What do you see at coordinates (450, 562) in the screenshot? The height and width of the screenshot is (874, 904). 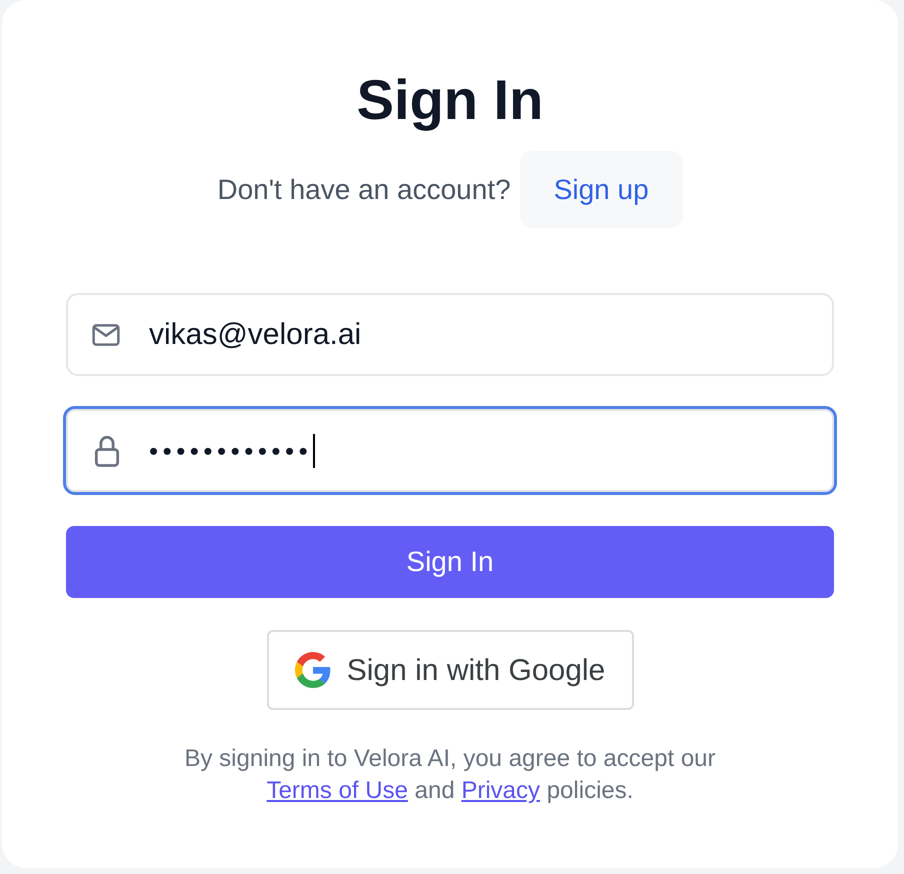 I see `sign-in-button: Sign In` at bounding box center [450, 562].